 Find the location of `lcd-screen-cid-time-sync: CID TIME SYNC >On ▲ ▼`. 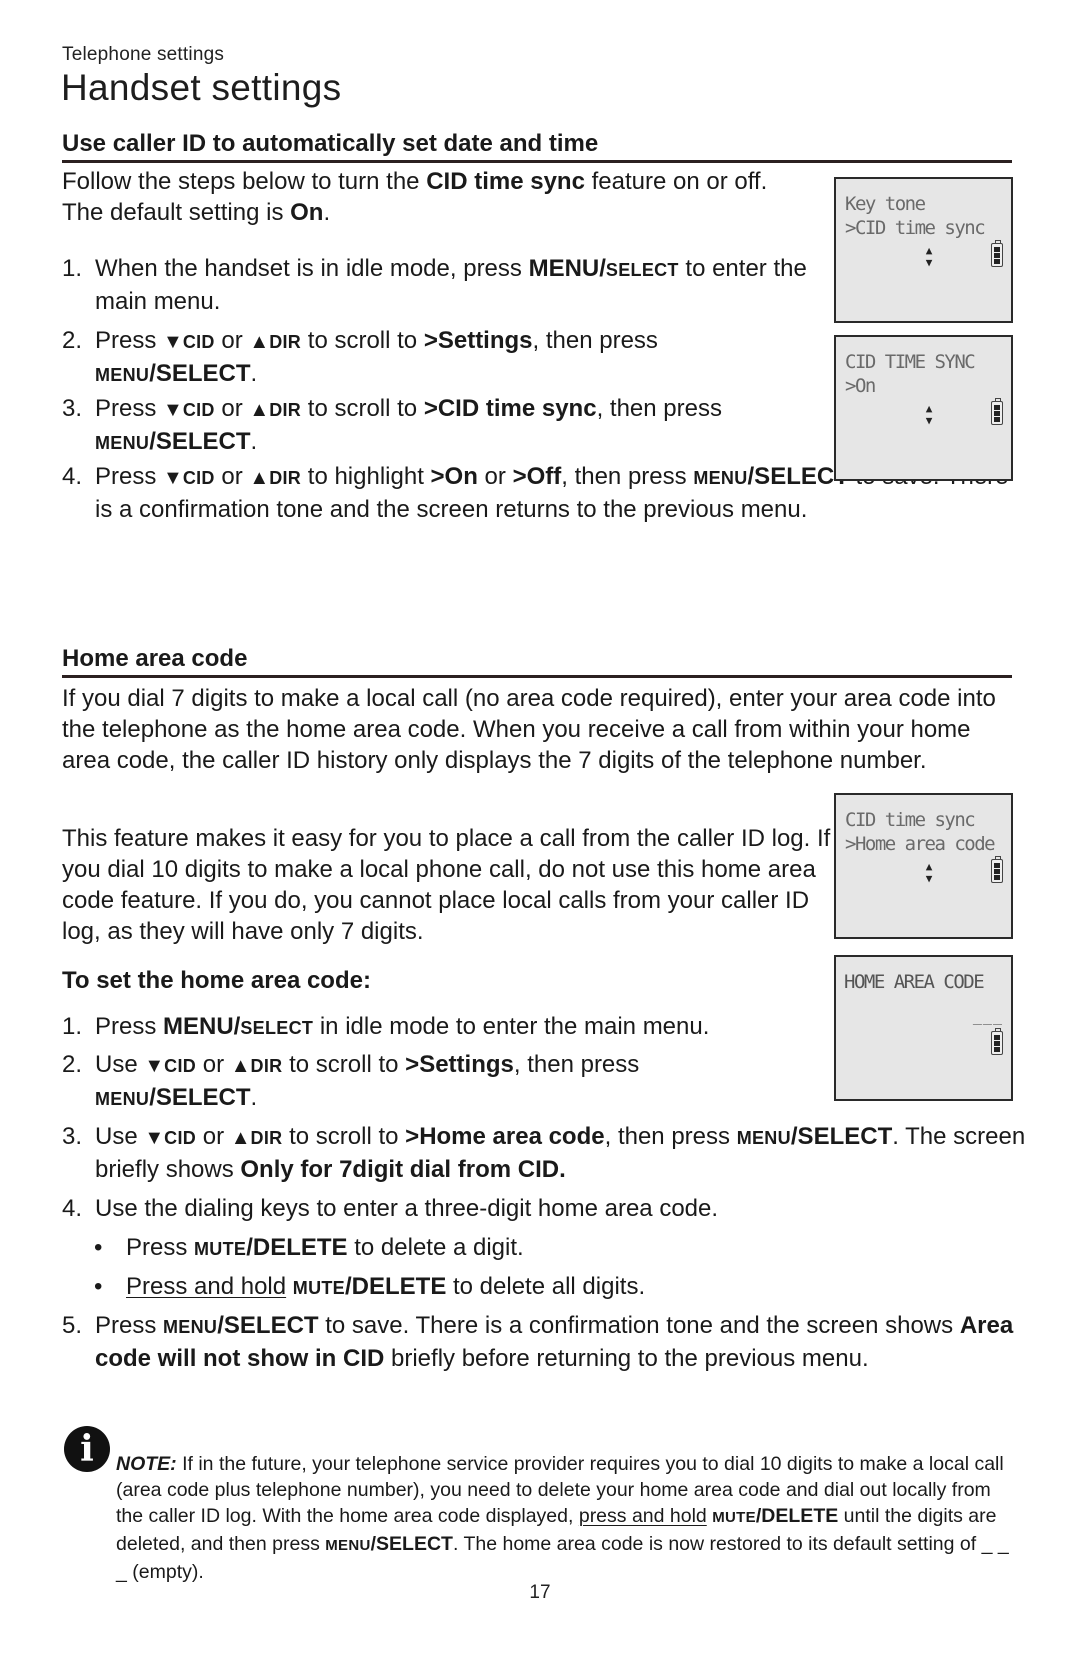

lcd-screen-cid-time-sync: CID TIME SYNC >On ▲ ▼ is located at coordinates (923, 408).